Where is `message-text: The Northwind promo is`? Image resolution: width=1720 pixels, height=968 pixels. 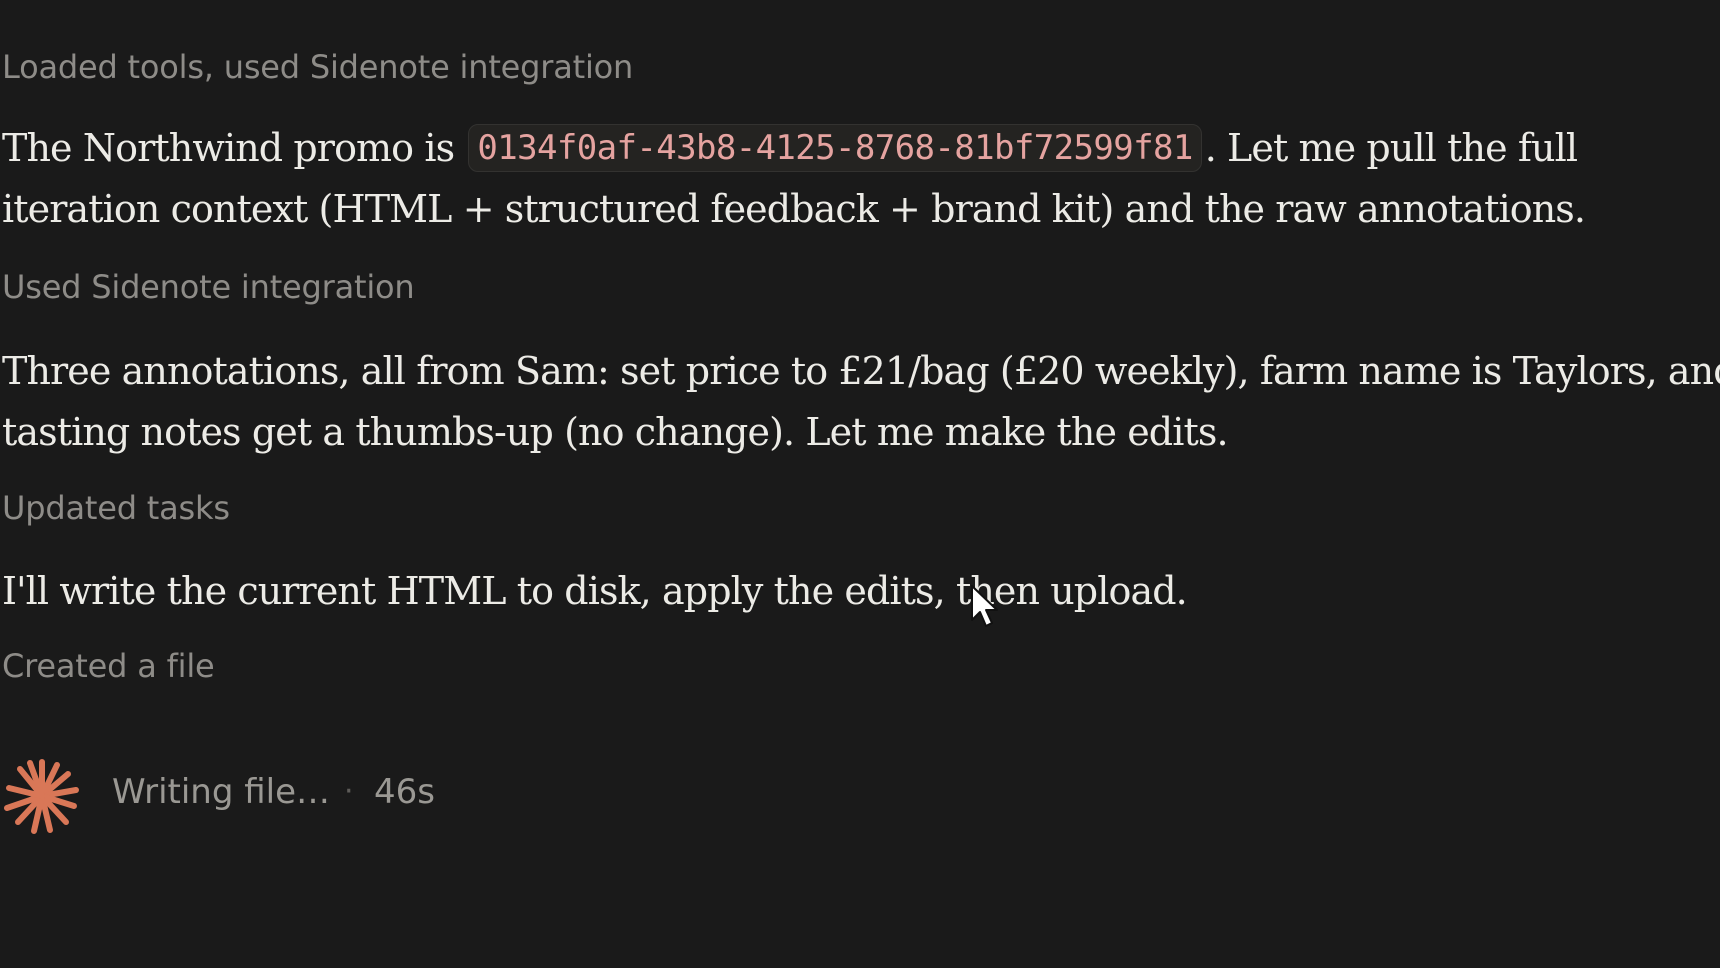 message-text: The Northwind promo is is located at coordinates (228, 148).